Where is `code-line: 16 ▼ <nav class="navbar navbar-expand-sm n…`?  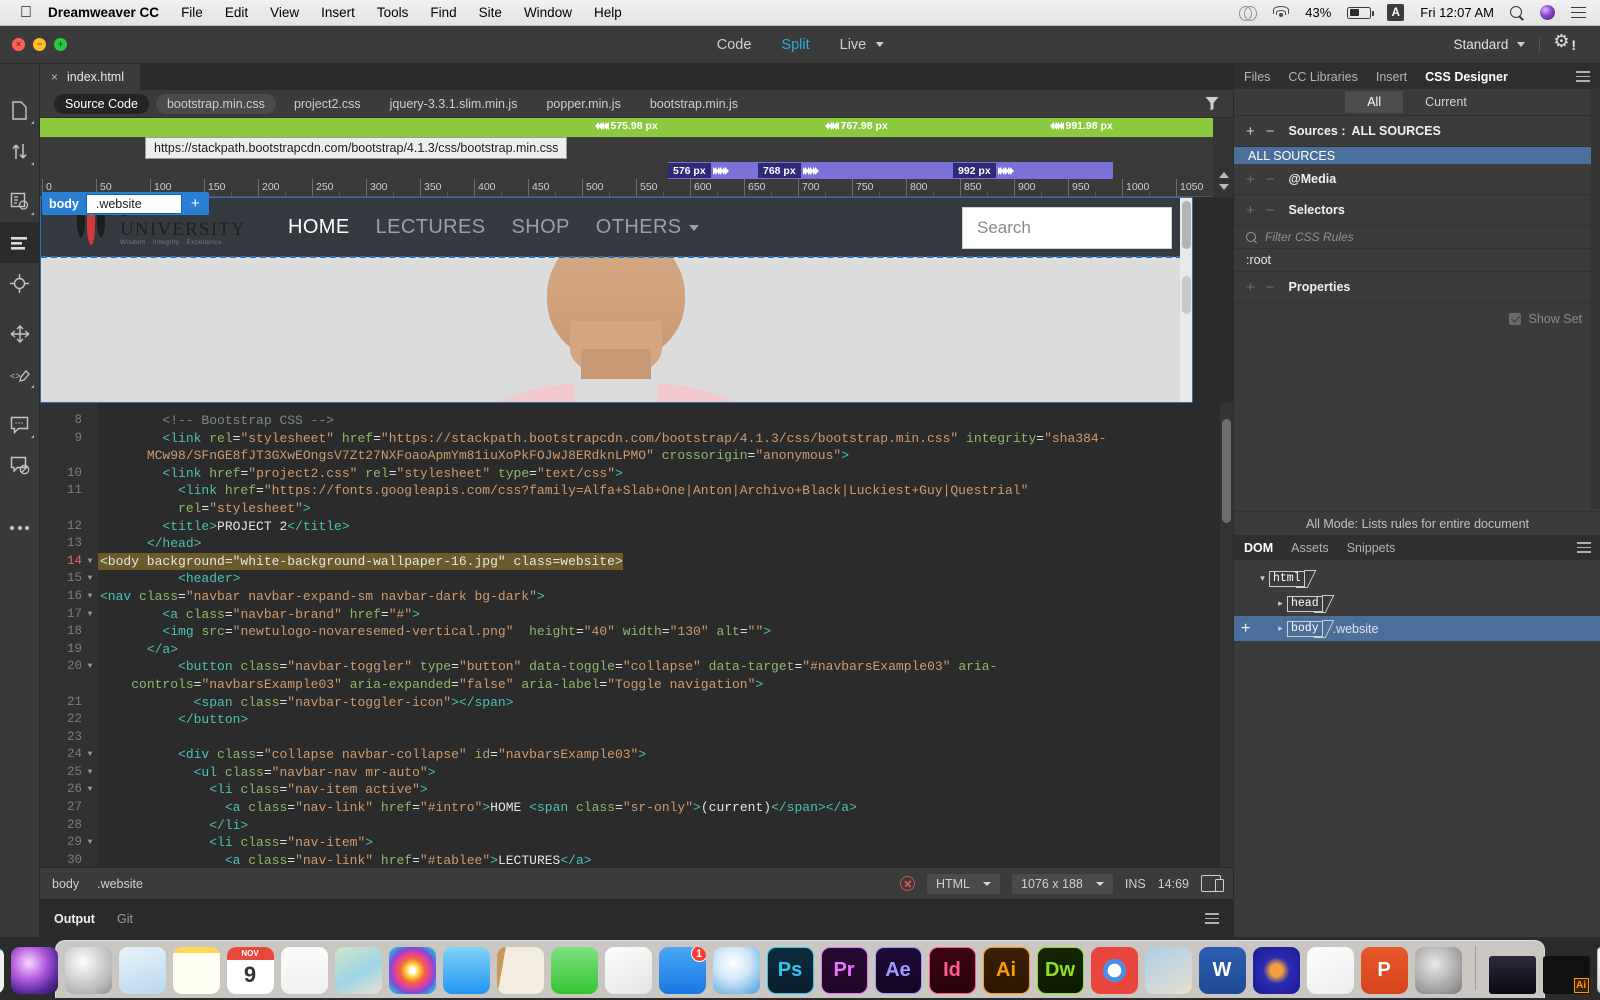 code-line: 16 ▼ <nav class="navbar navbar-expand-sm n… is located at coordinates (636, 597).